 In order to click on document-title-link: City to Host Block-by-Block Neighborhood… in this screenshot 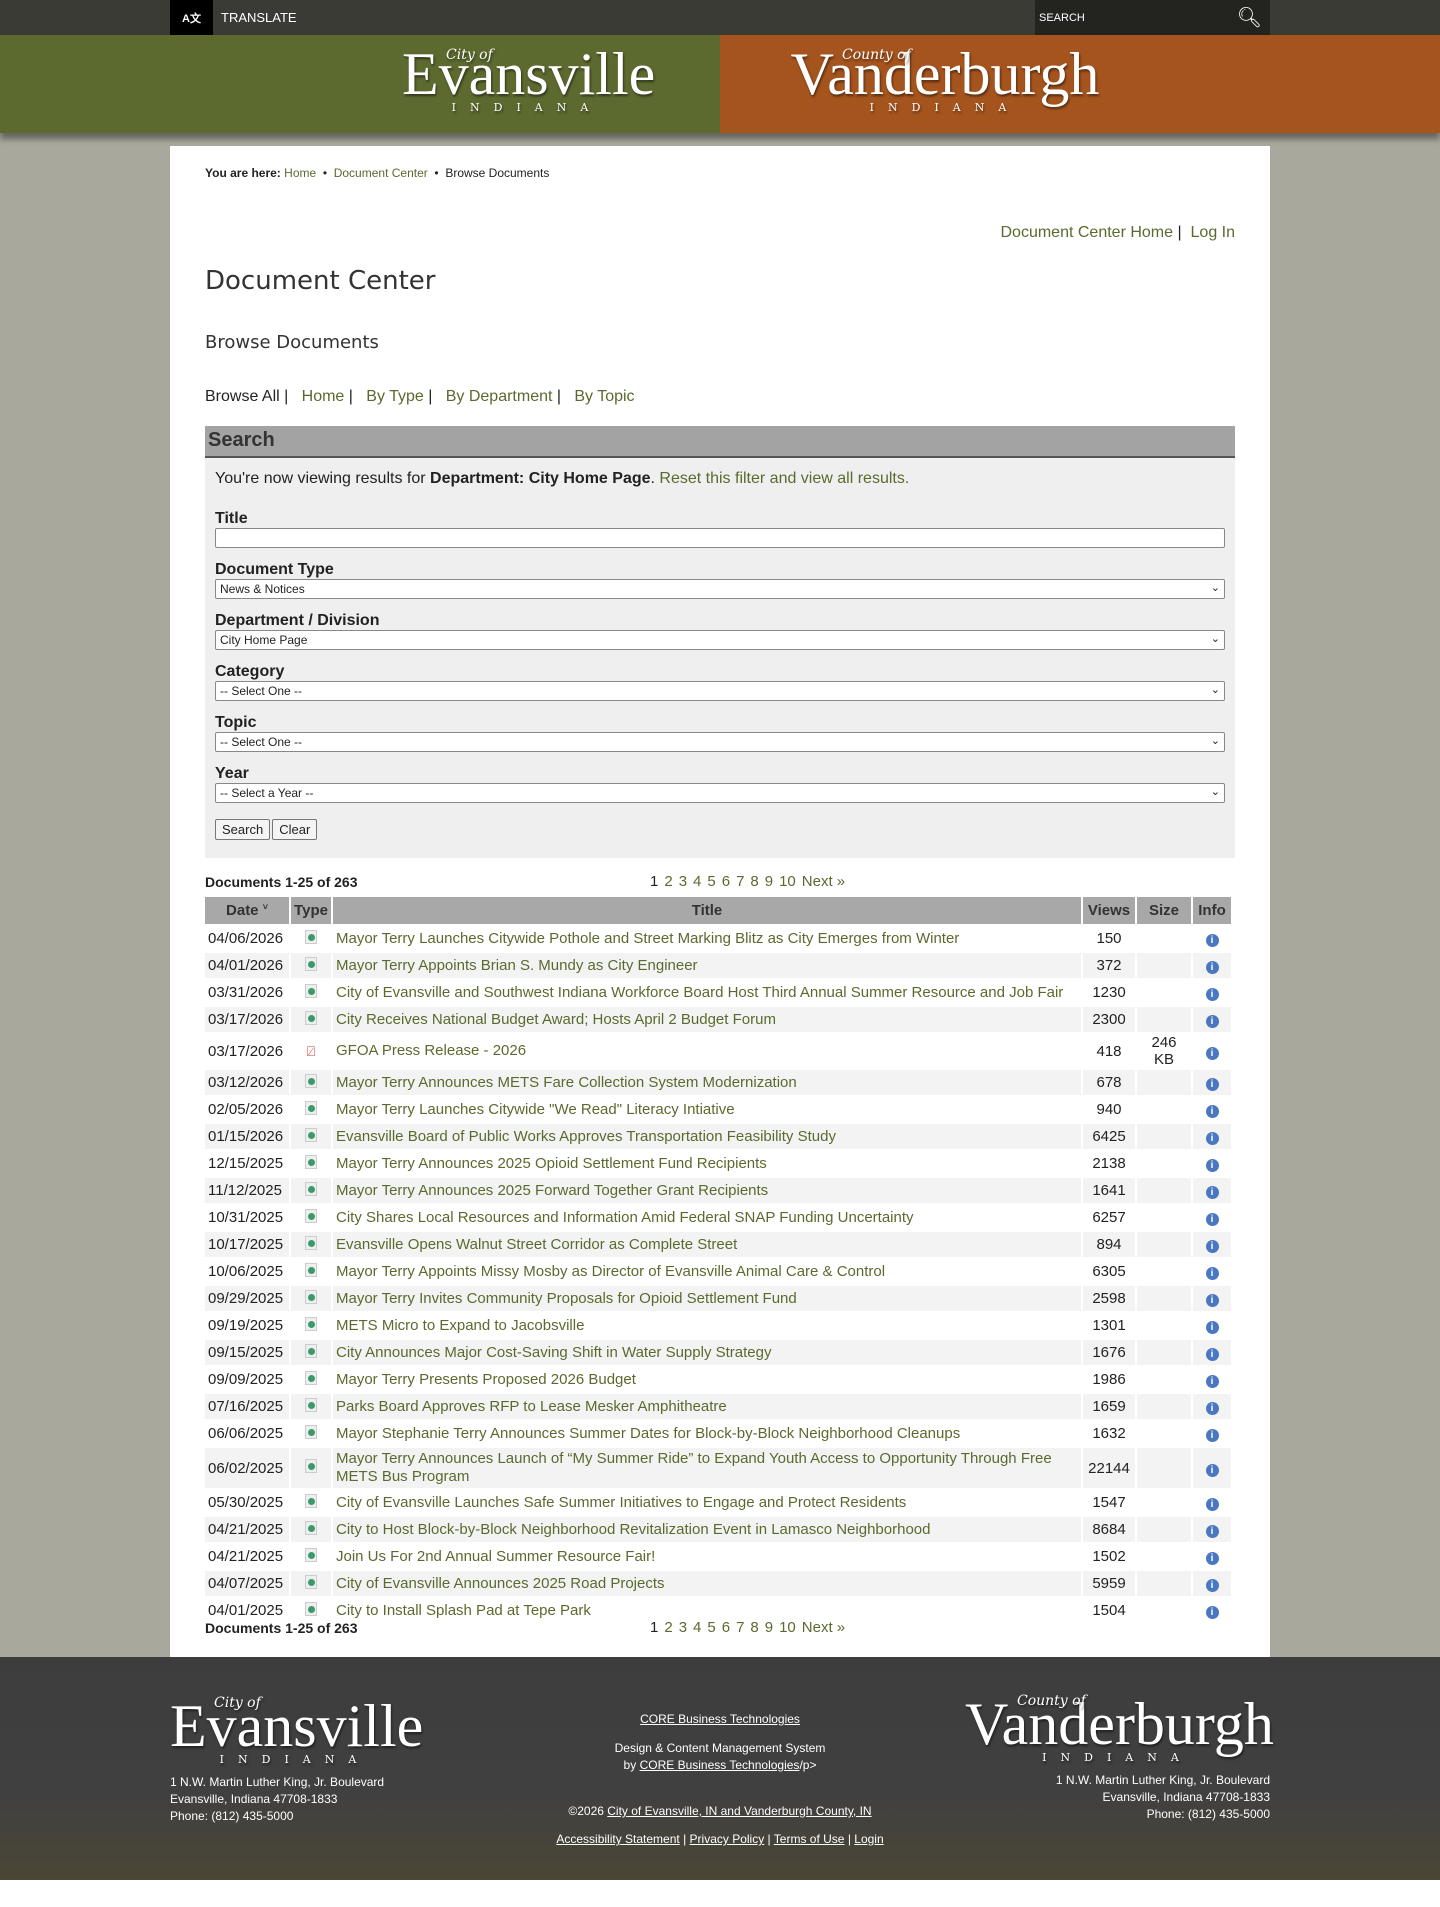, I will do `click(633, 1529)`.